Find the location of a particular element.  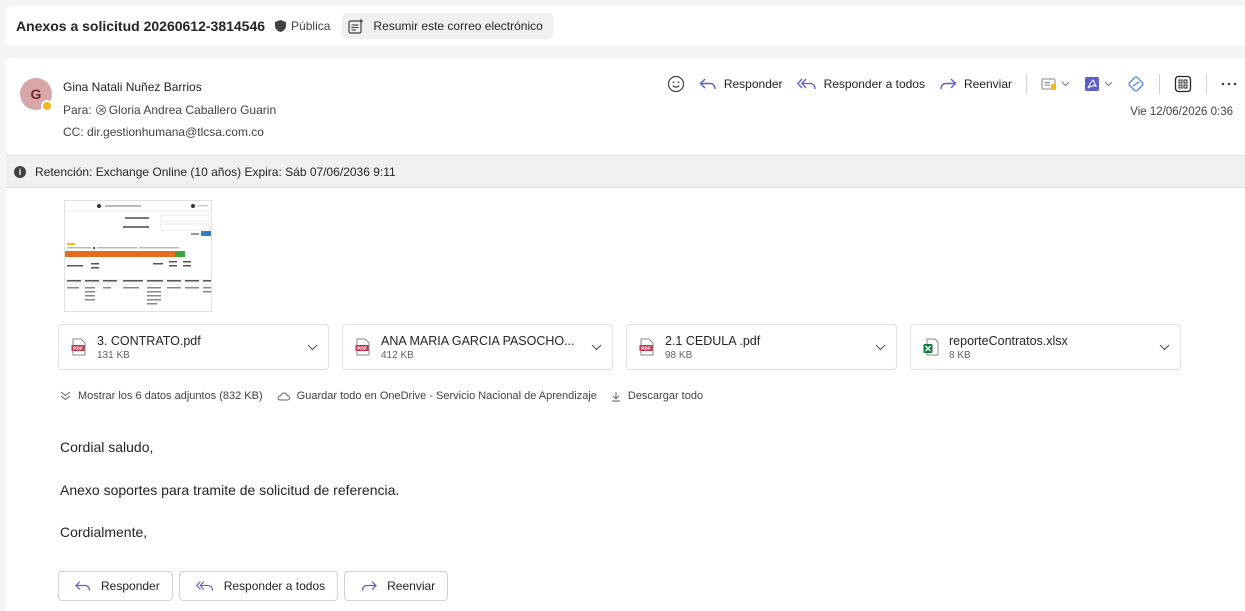

to-label: Para: is located at coordinates (77, 110).